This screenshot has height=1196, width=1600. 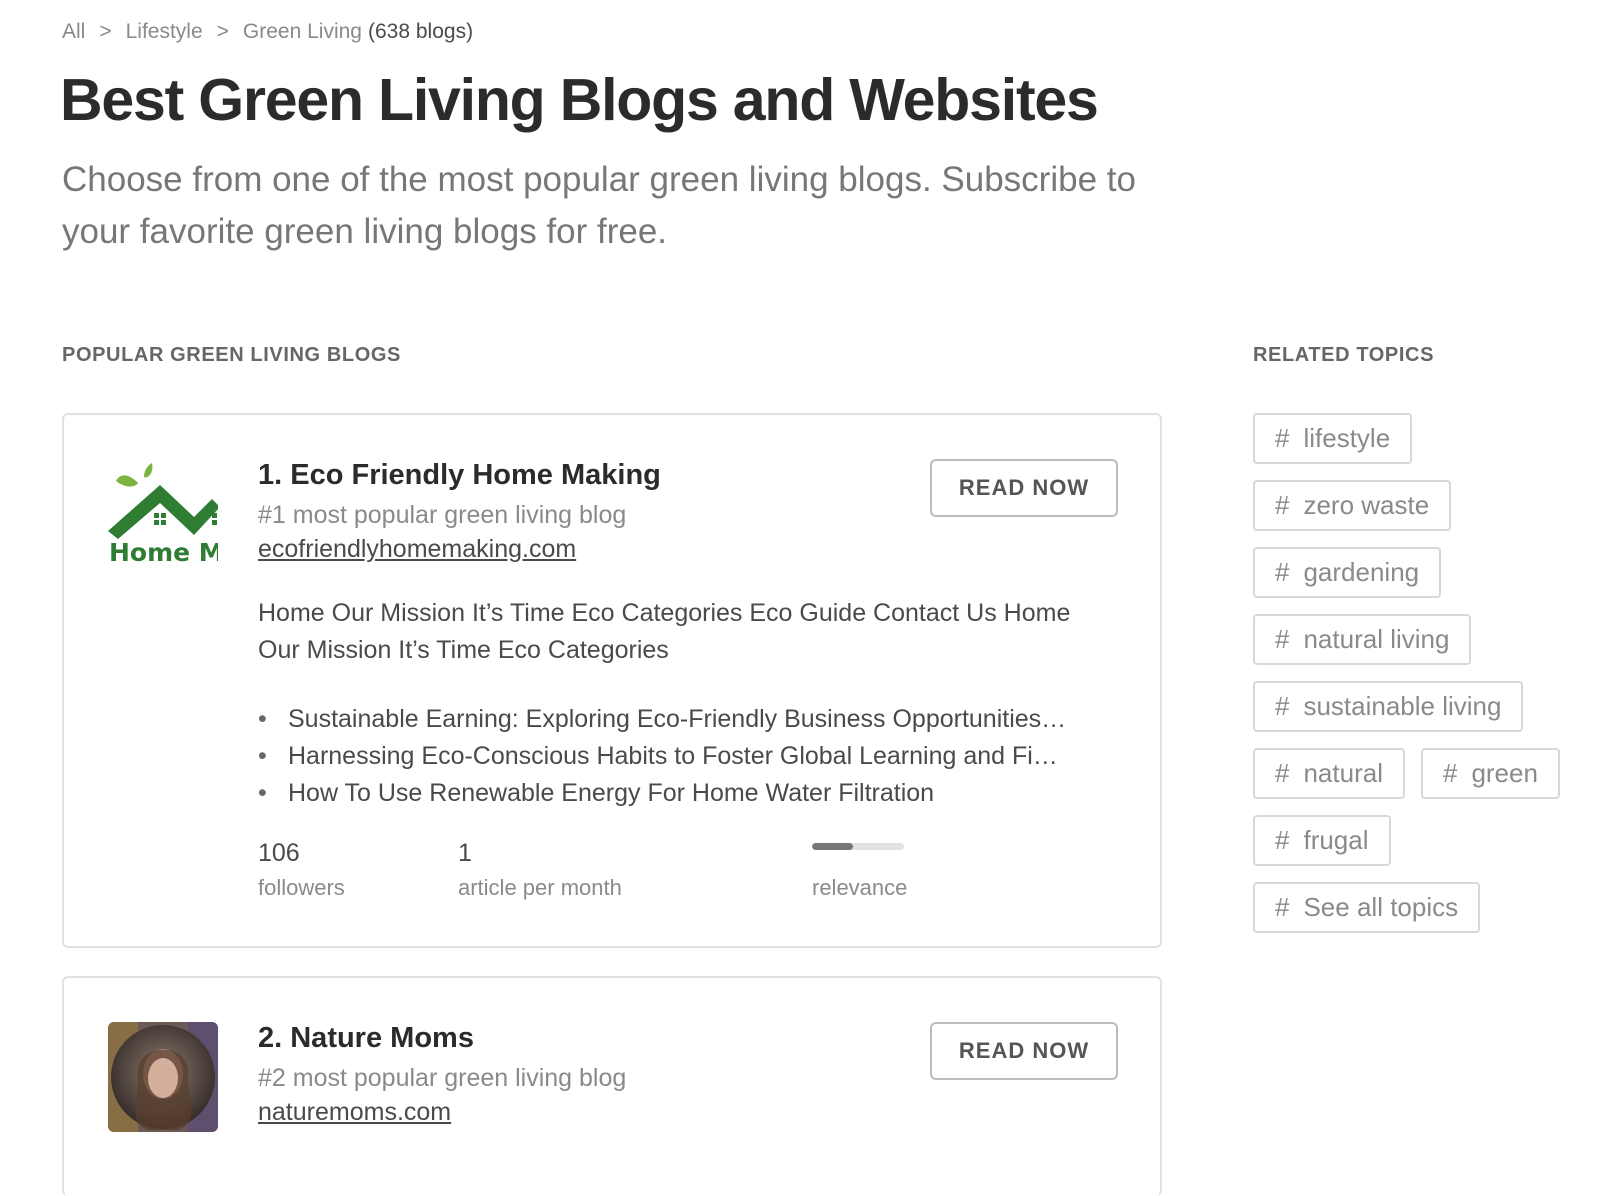 I want to click on topic-green: # green, so click(x=1490, y=773).